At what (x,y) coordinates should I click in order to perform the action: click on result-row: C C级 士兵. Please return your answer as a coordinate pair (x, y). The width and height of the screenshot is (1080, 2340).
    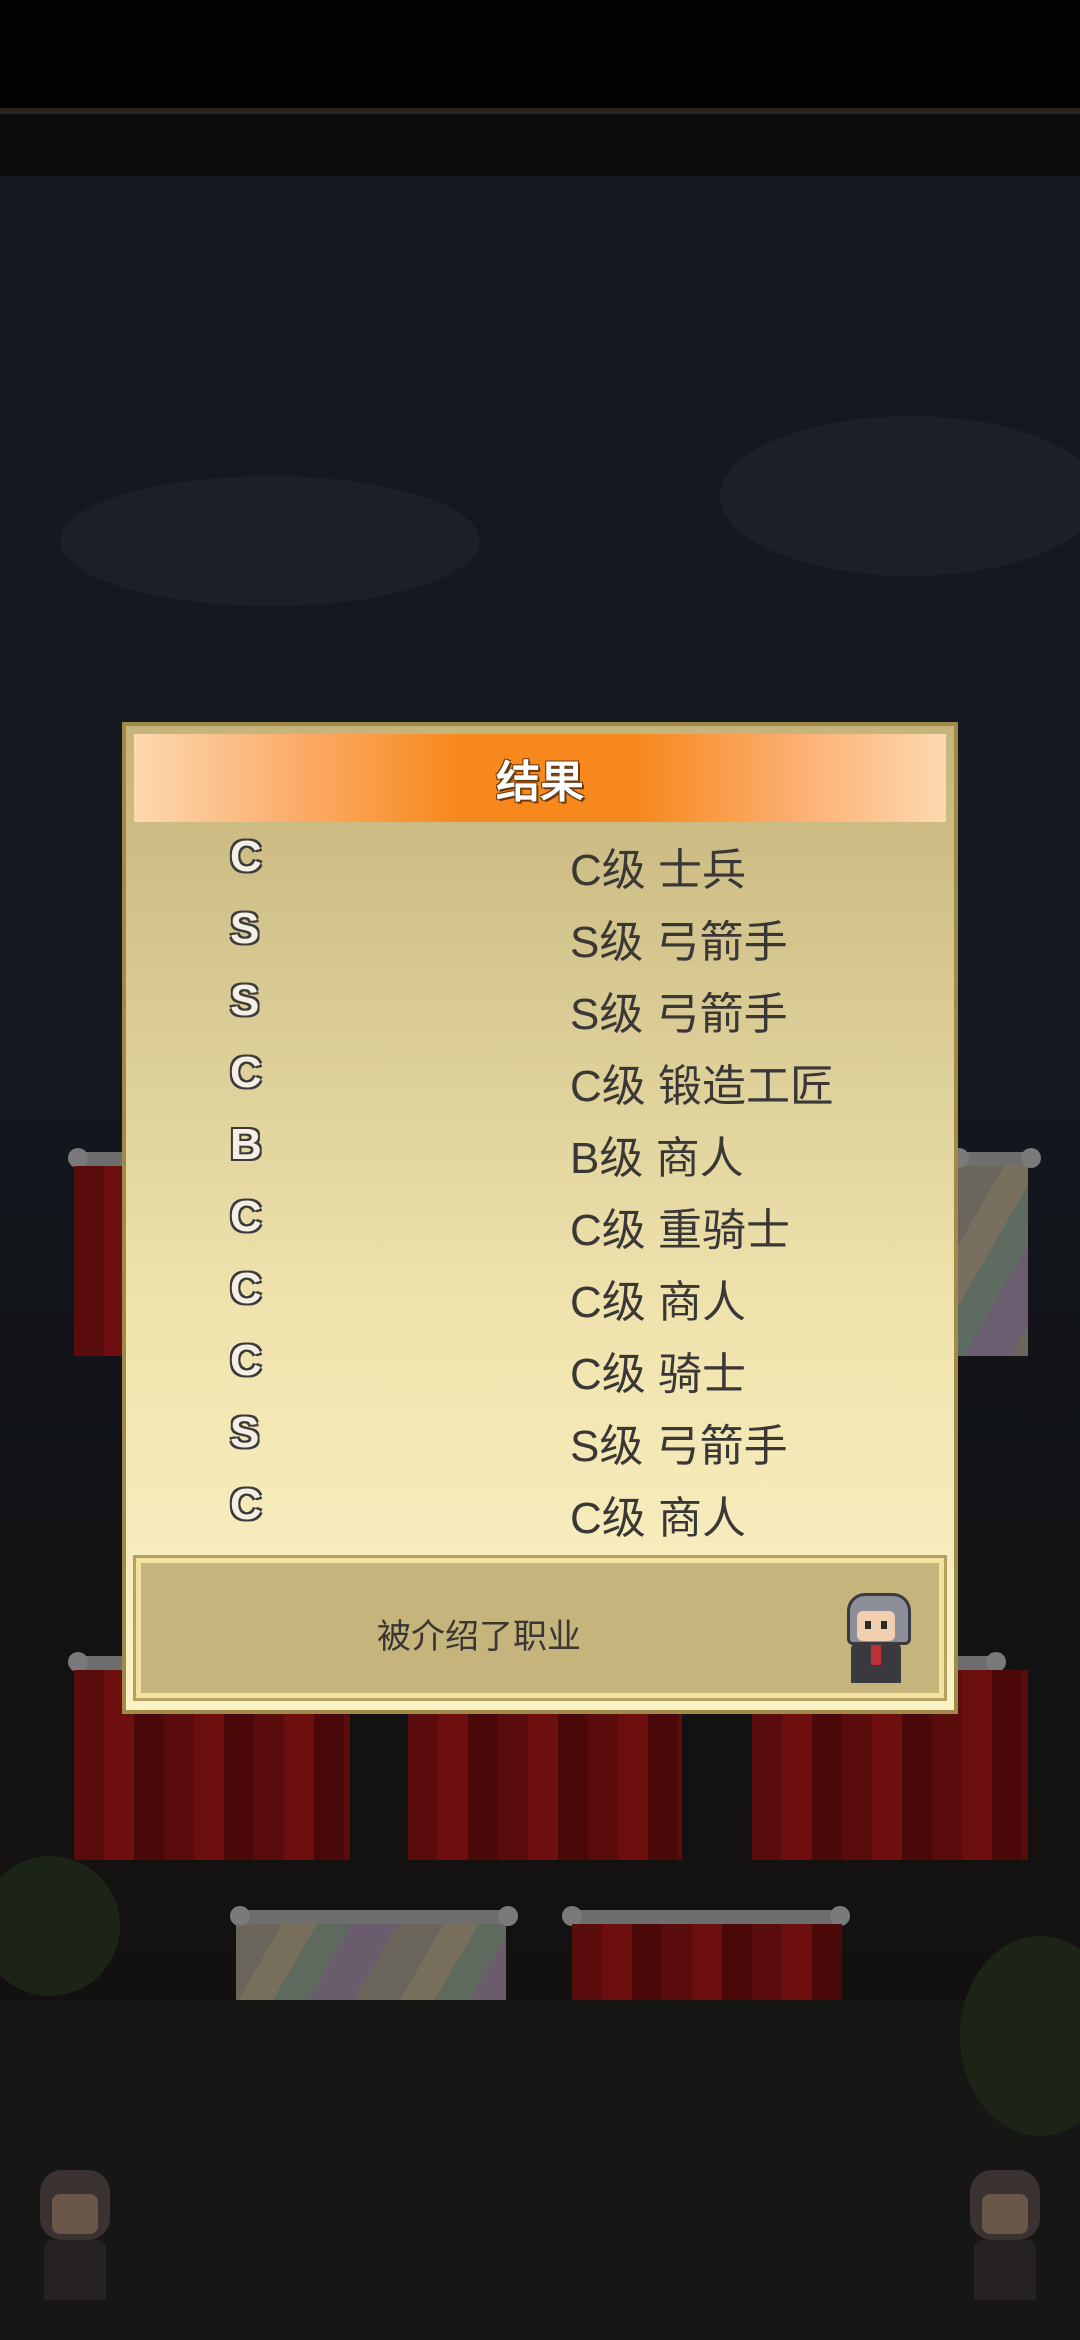
    Looking at the image, I should click on (540, 860).